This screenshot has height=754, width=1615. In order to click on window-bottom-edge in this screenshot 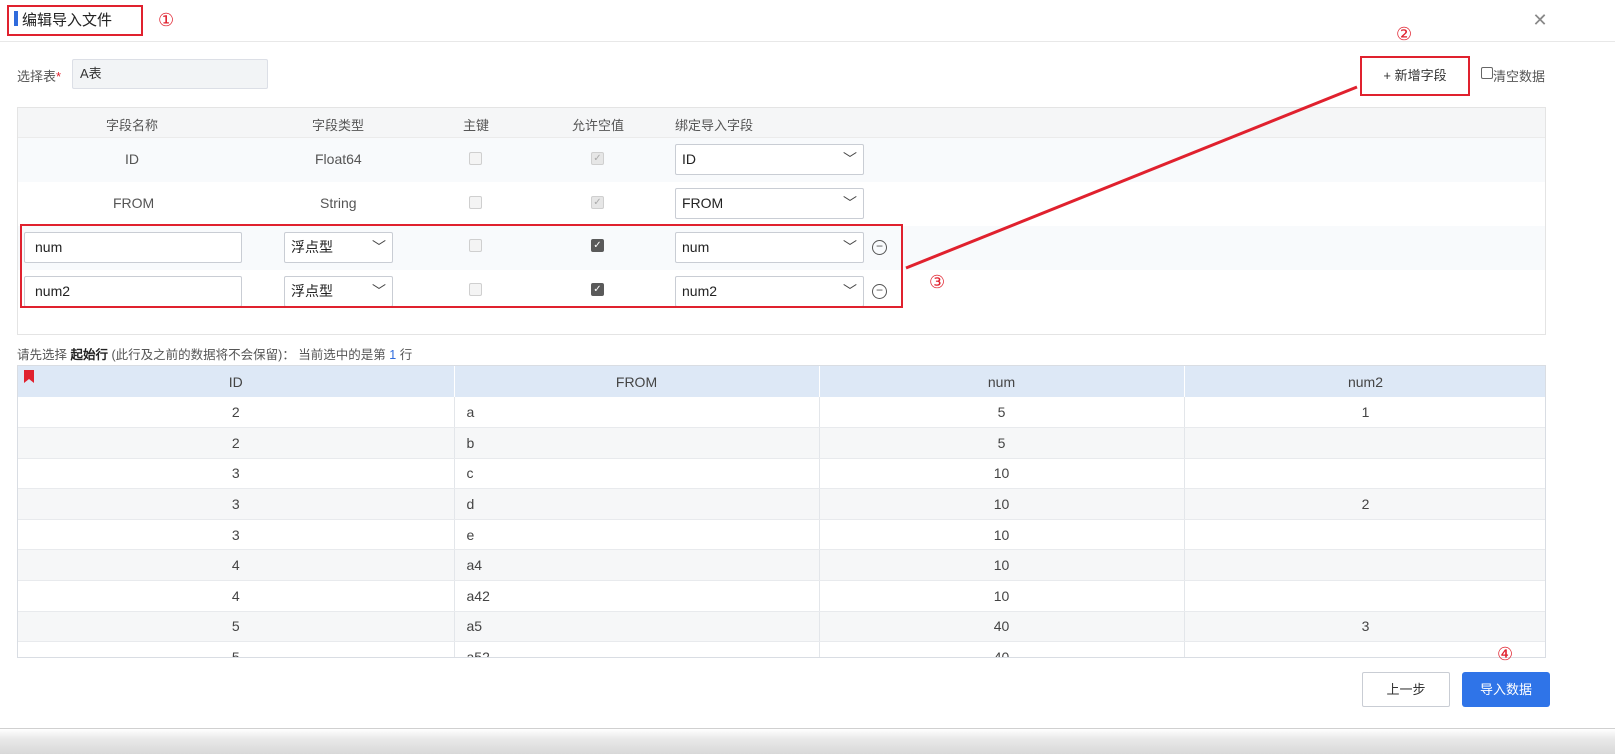, I will do `click(807, 741)`.